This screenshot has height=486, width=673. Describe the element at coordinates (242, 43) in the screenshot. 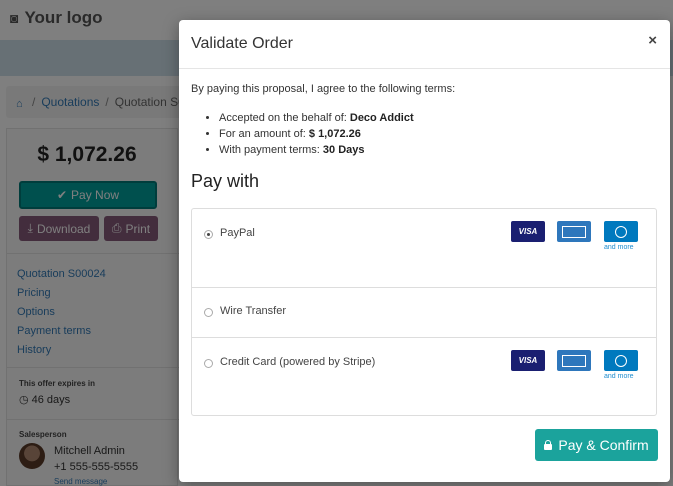

I see `modal-title: Validate Order` at that location.